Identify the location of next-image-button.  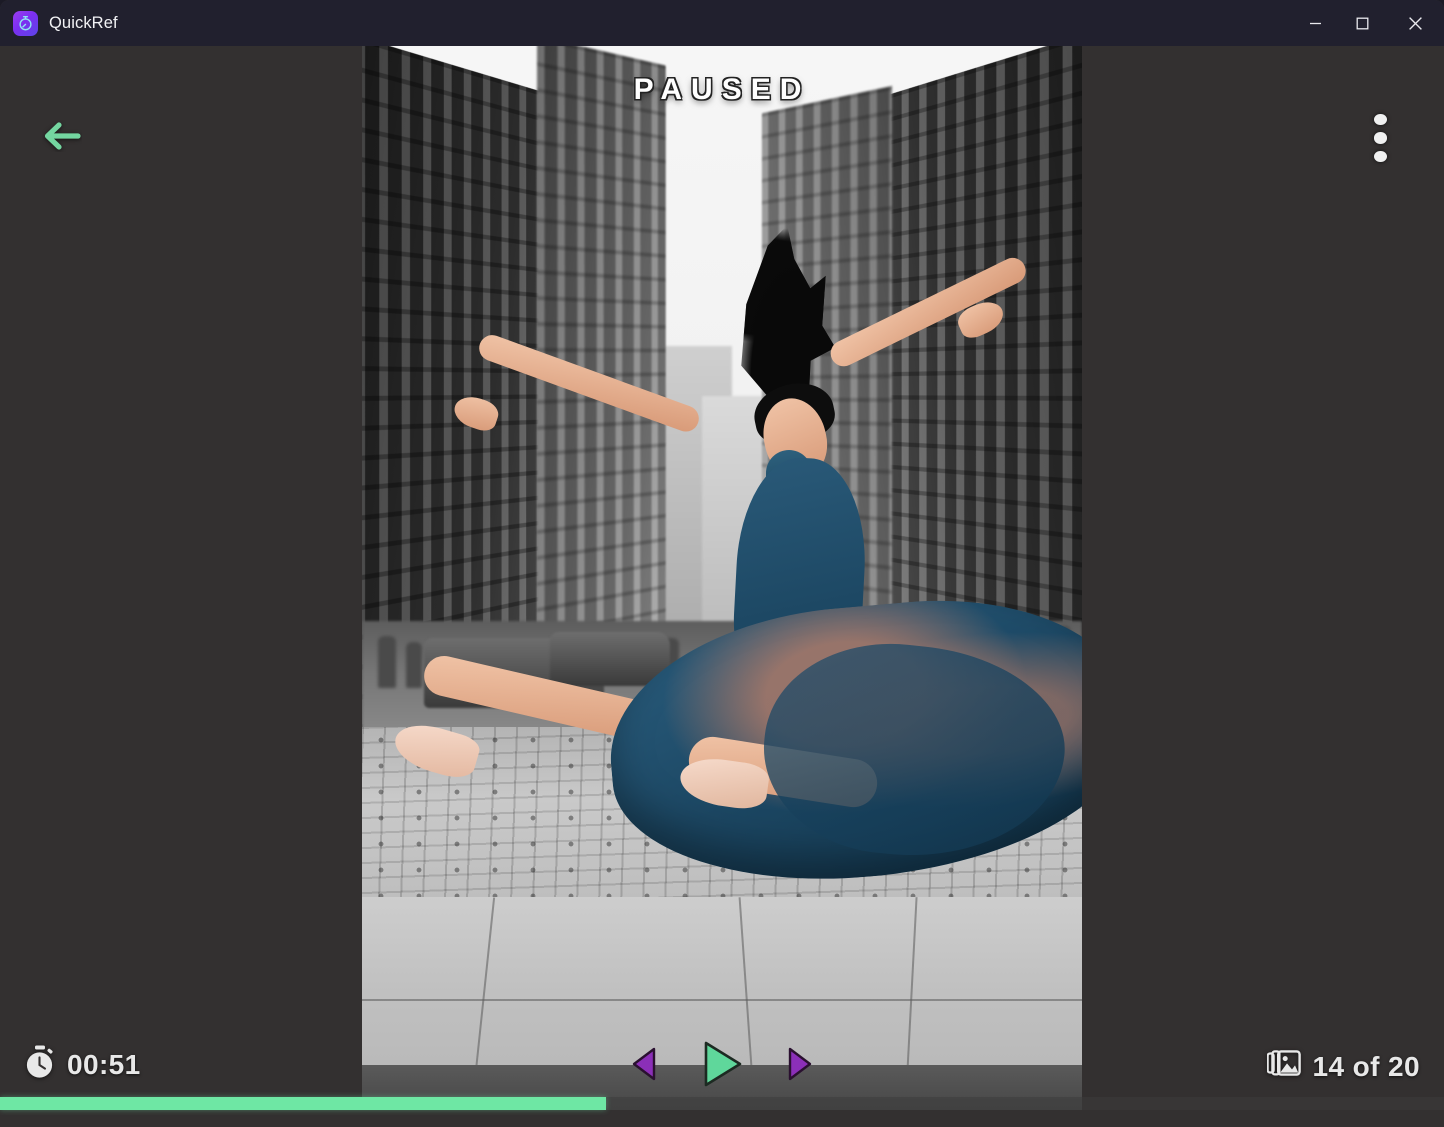
(800, 1064).